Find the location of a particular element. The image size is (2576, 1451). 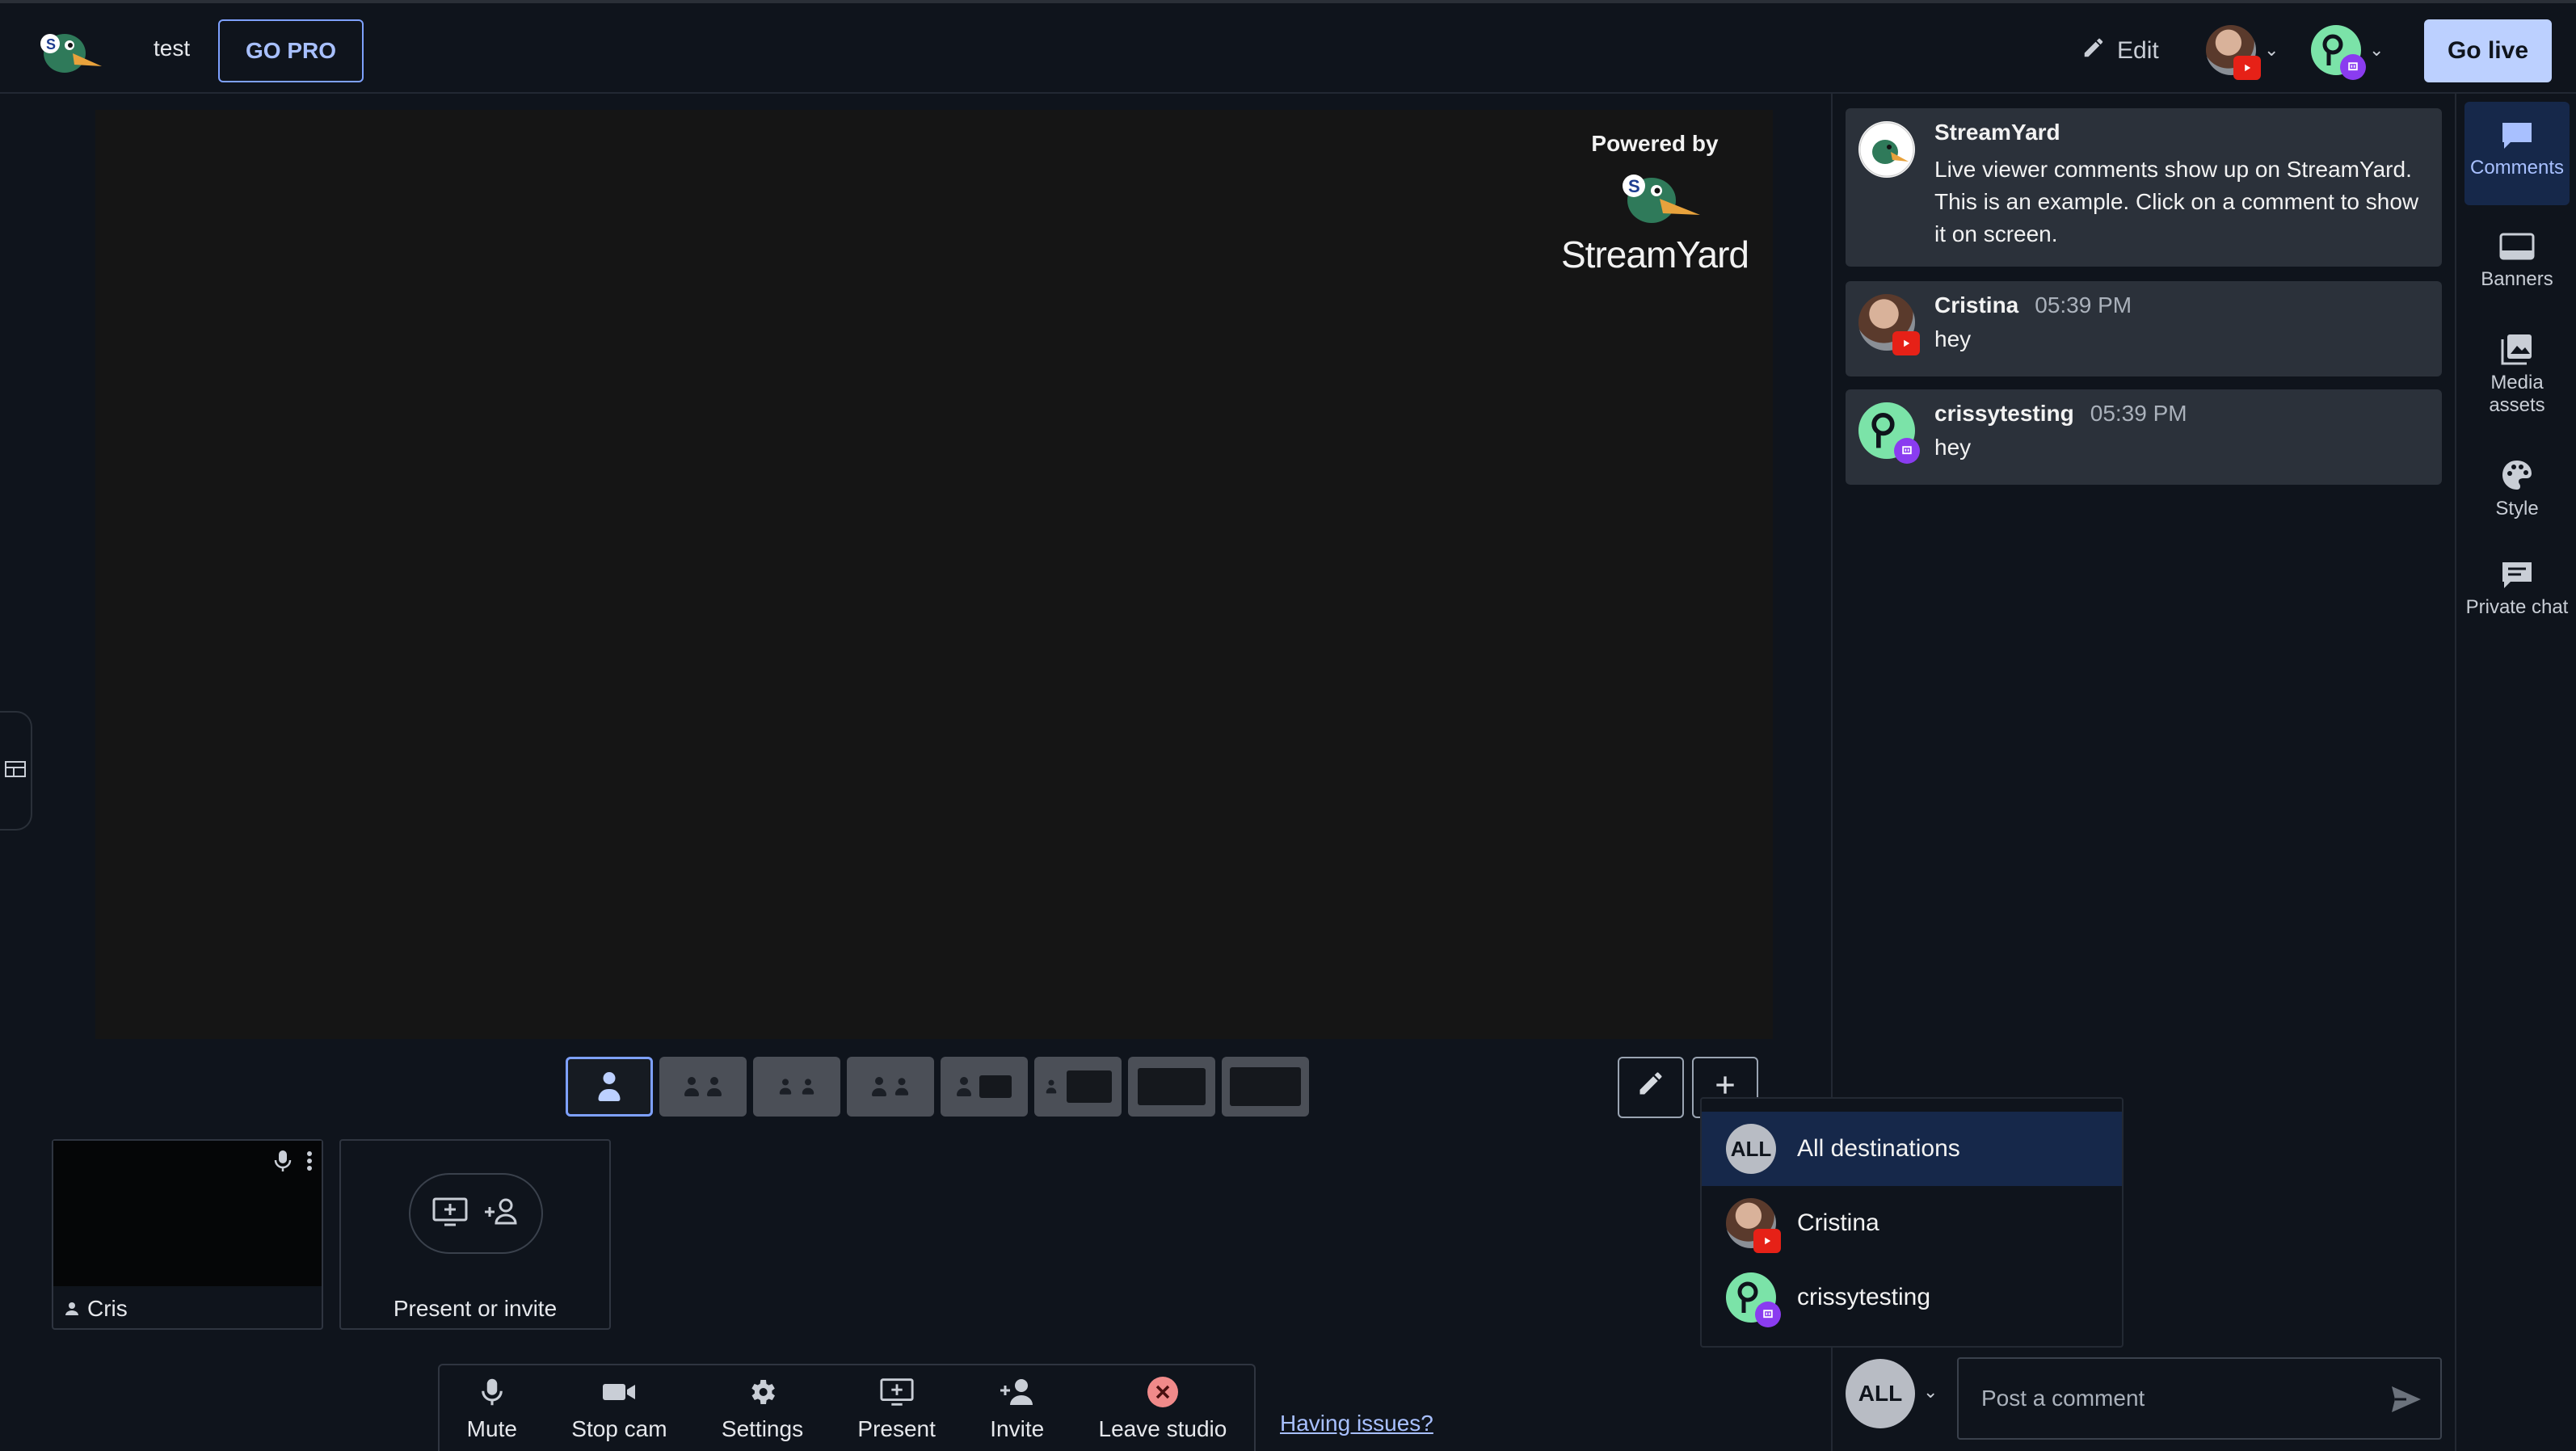

more-options-icon is located at coordinates (309, 1163).